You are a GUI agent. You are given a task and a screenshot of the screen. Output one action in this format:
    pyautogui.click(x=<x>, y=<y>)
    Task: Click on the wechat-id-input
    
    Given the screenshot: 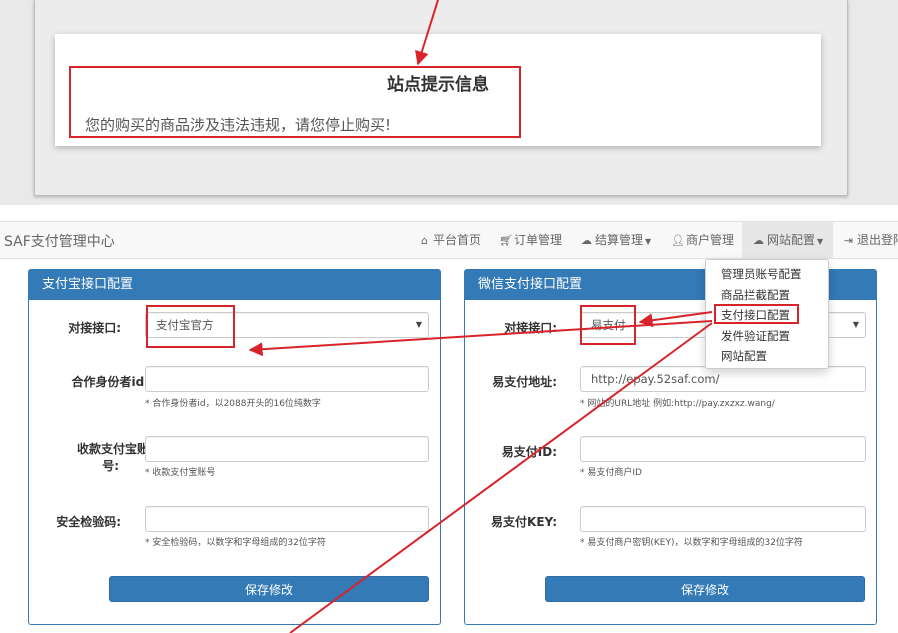 What is the action you would take?
    pyautogui.click(x=723, y=449)
    